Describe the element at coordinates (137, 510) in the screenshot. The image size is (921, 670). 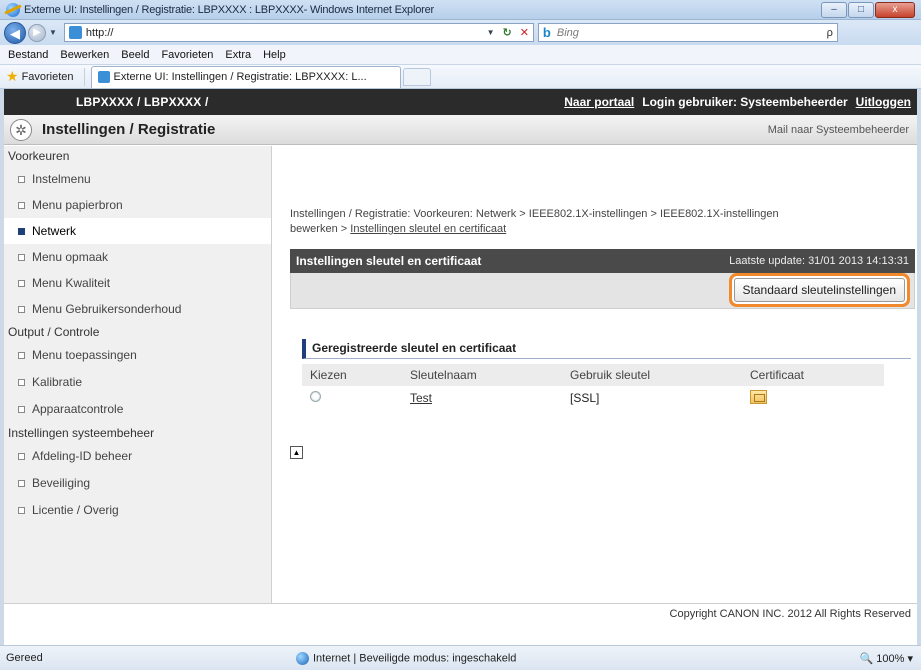
I see `sidebar-item-licentie-overig: Licentie / Overig` at that location.